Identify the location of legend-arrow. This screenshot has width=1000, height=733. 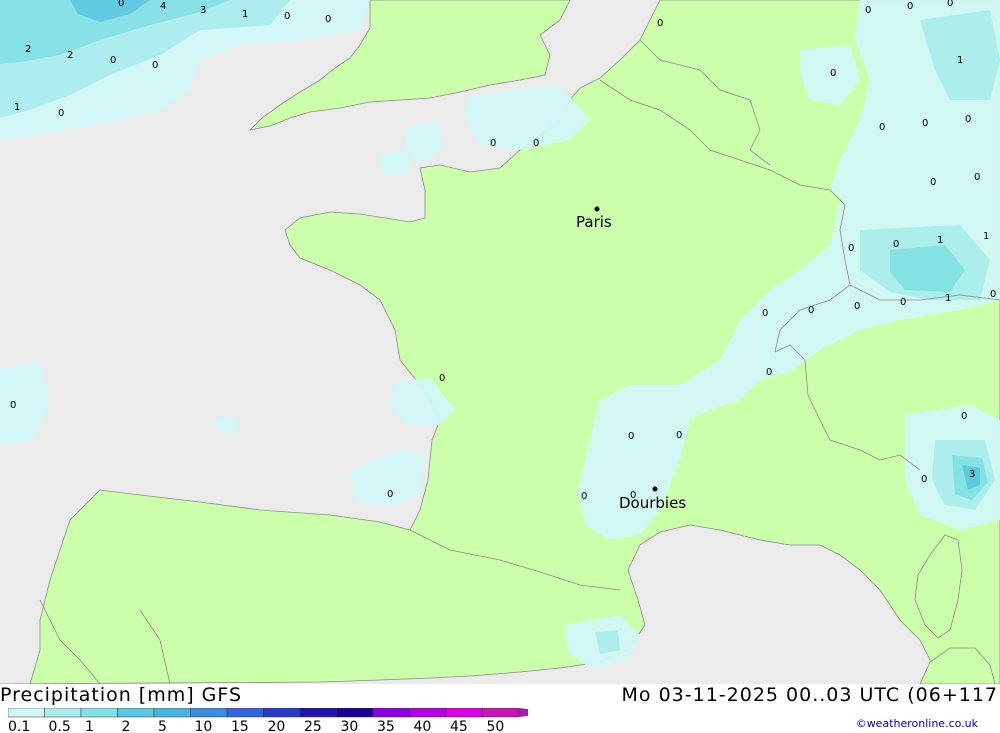
(523, 712).